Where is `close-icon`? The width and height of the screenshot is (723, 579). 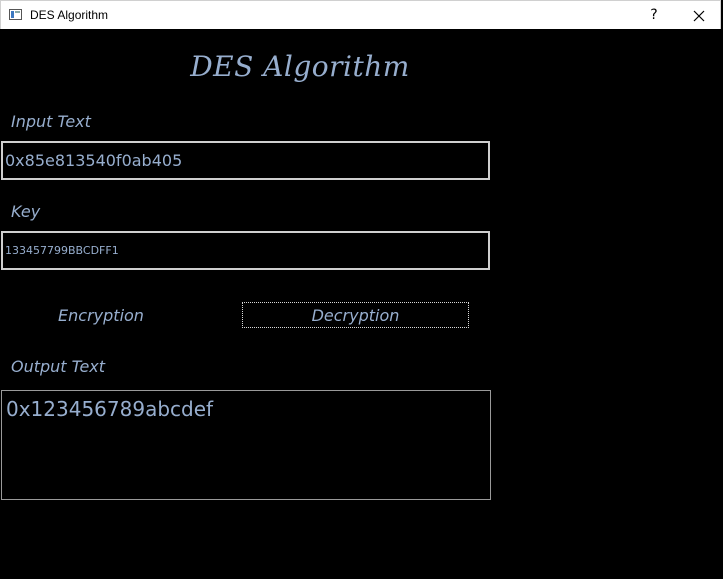 close-icon is located at coordinates (699, 15).